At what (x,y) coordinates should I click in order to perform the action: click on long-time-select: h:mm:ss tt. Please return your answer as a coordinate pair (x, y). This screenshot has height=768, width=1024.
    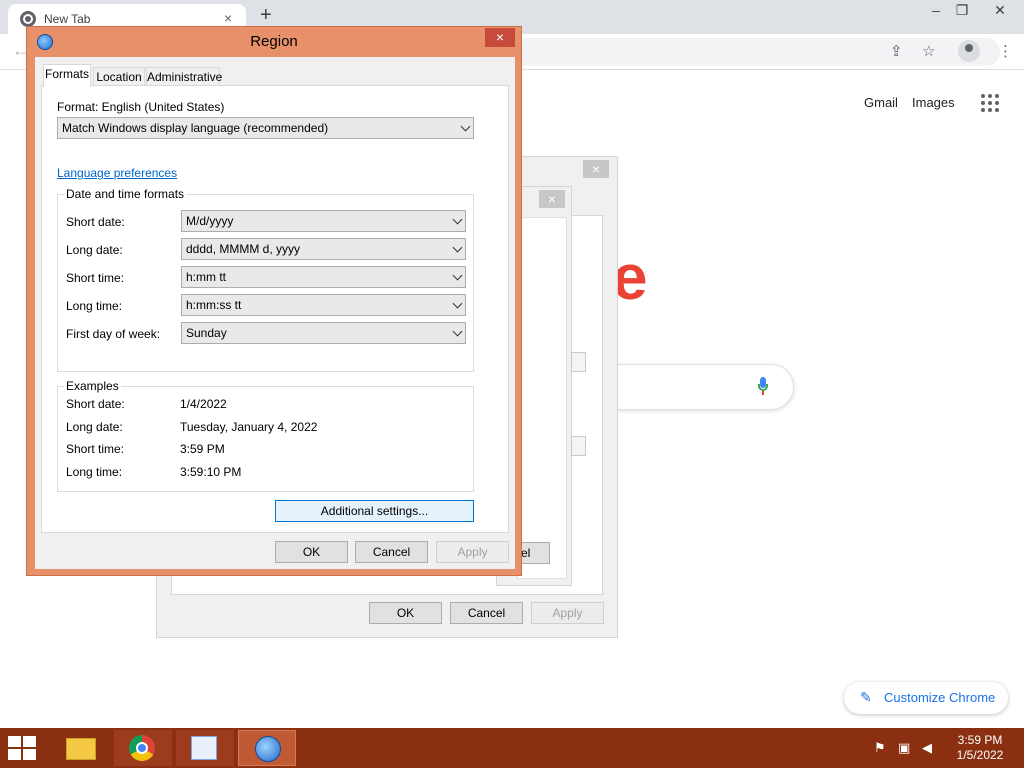
    Looking at the image, I should click on (323, 305).